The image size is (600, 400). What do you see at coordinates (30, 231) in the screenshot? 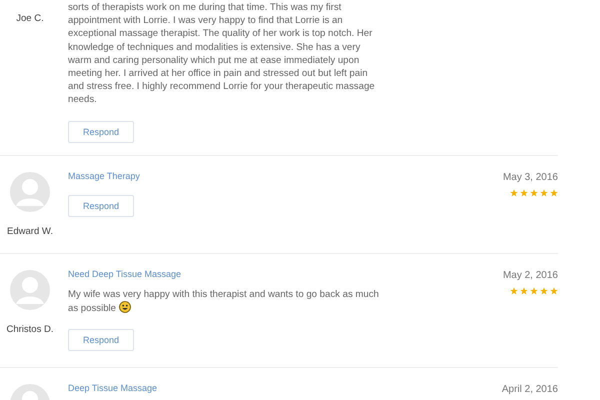
I see `reviewer-name: Edward W.` at bounding box center [30, 231].